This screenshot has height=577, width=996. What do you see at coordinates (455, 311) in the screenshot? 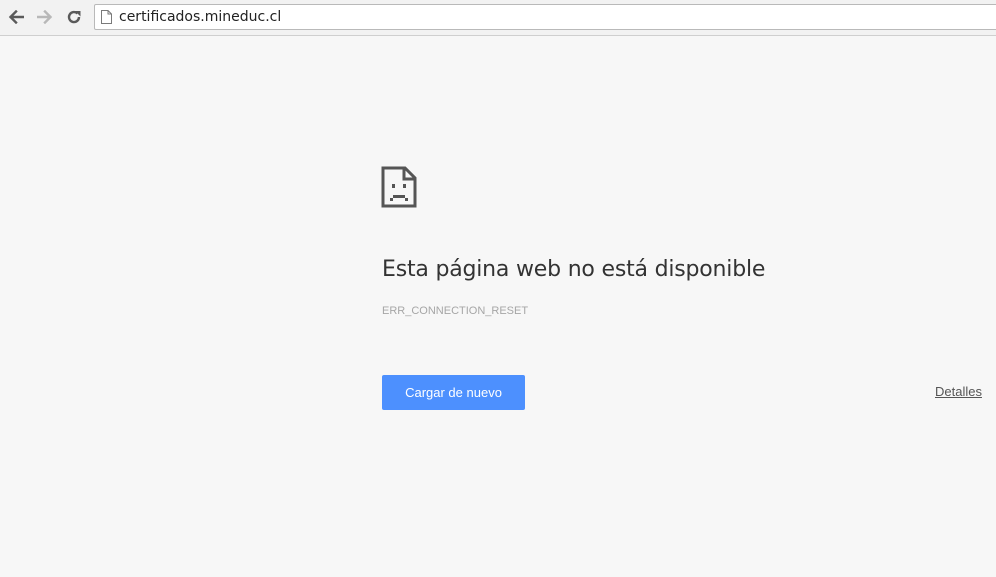
I see `error-code: ERR_CONNECTION_RESET` at bounding box center [455, 311].